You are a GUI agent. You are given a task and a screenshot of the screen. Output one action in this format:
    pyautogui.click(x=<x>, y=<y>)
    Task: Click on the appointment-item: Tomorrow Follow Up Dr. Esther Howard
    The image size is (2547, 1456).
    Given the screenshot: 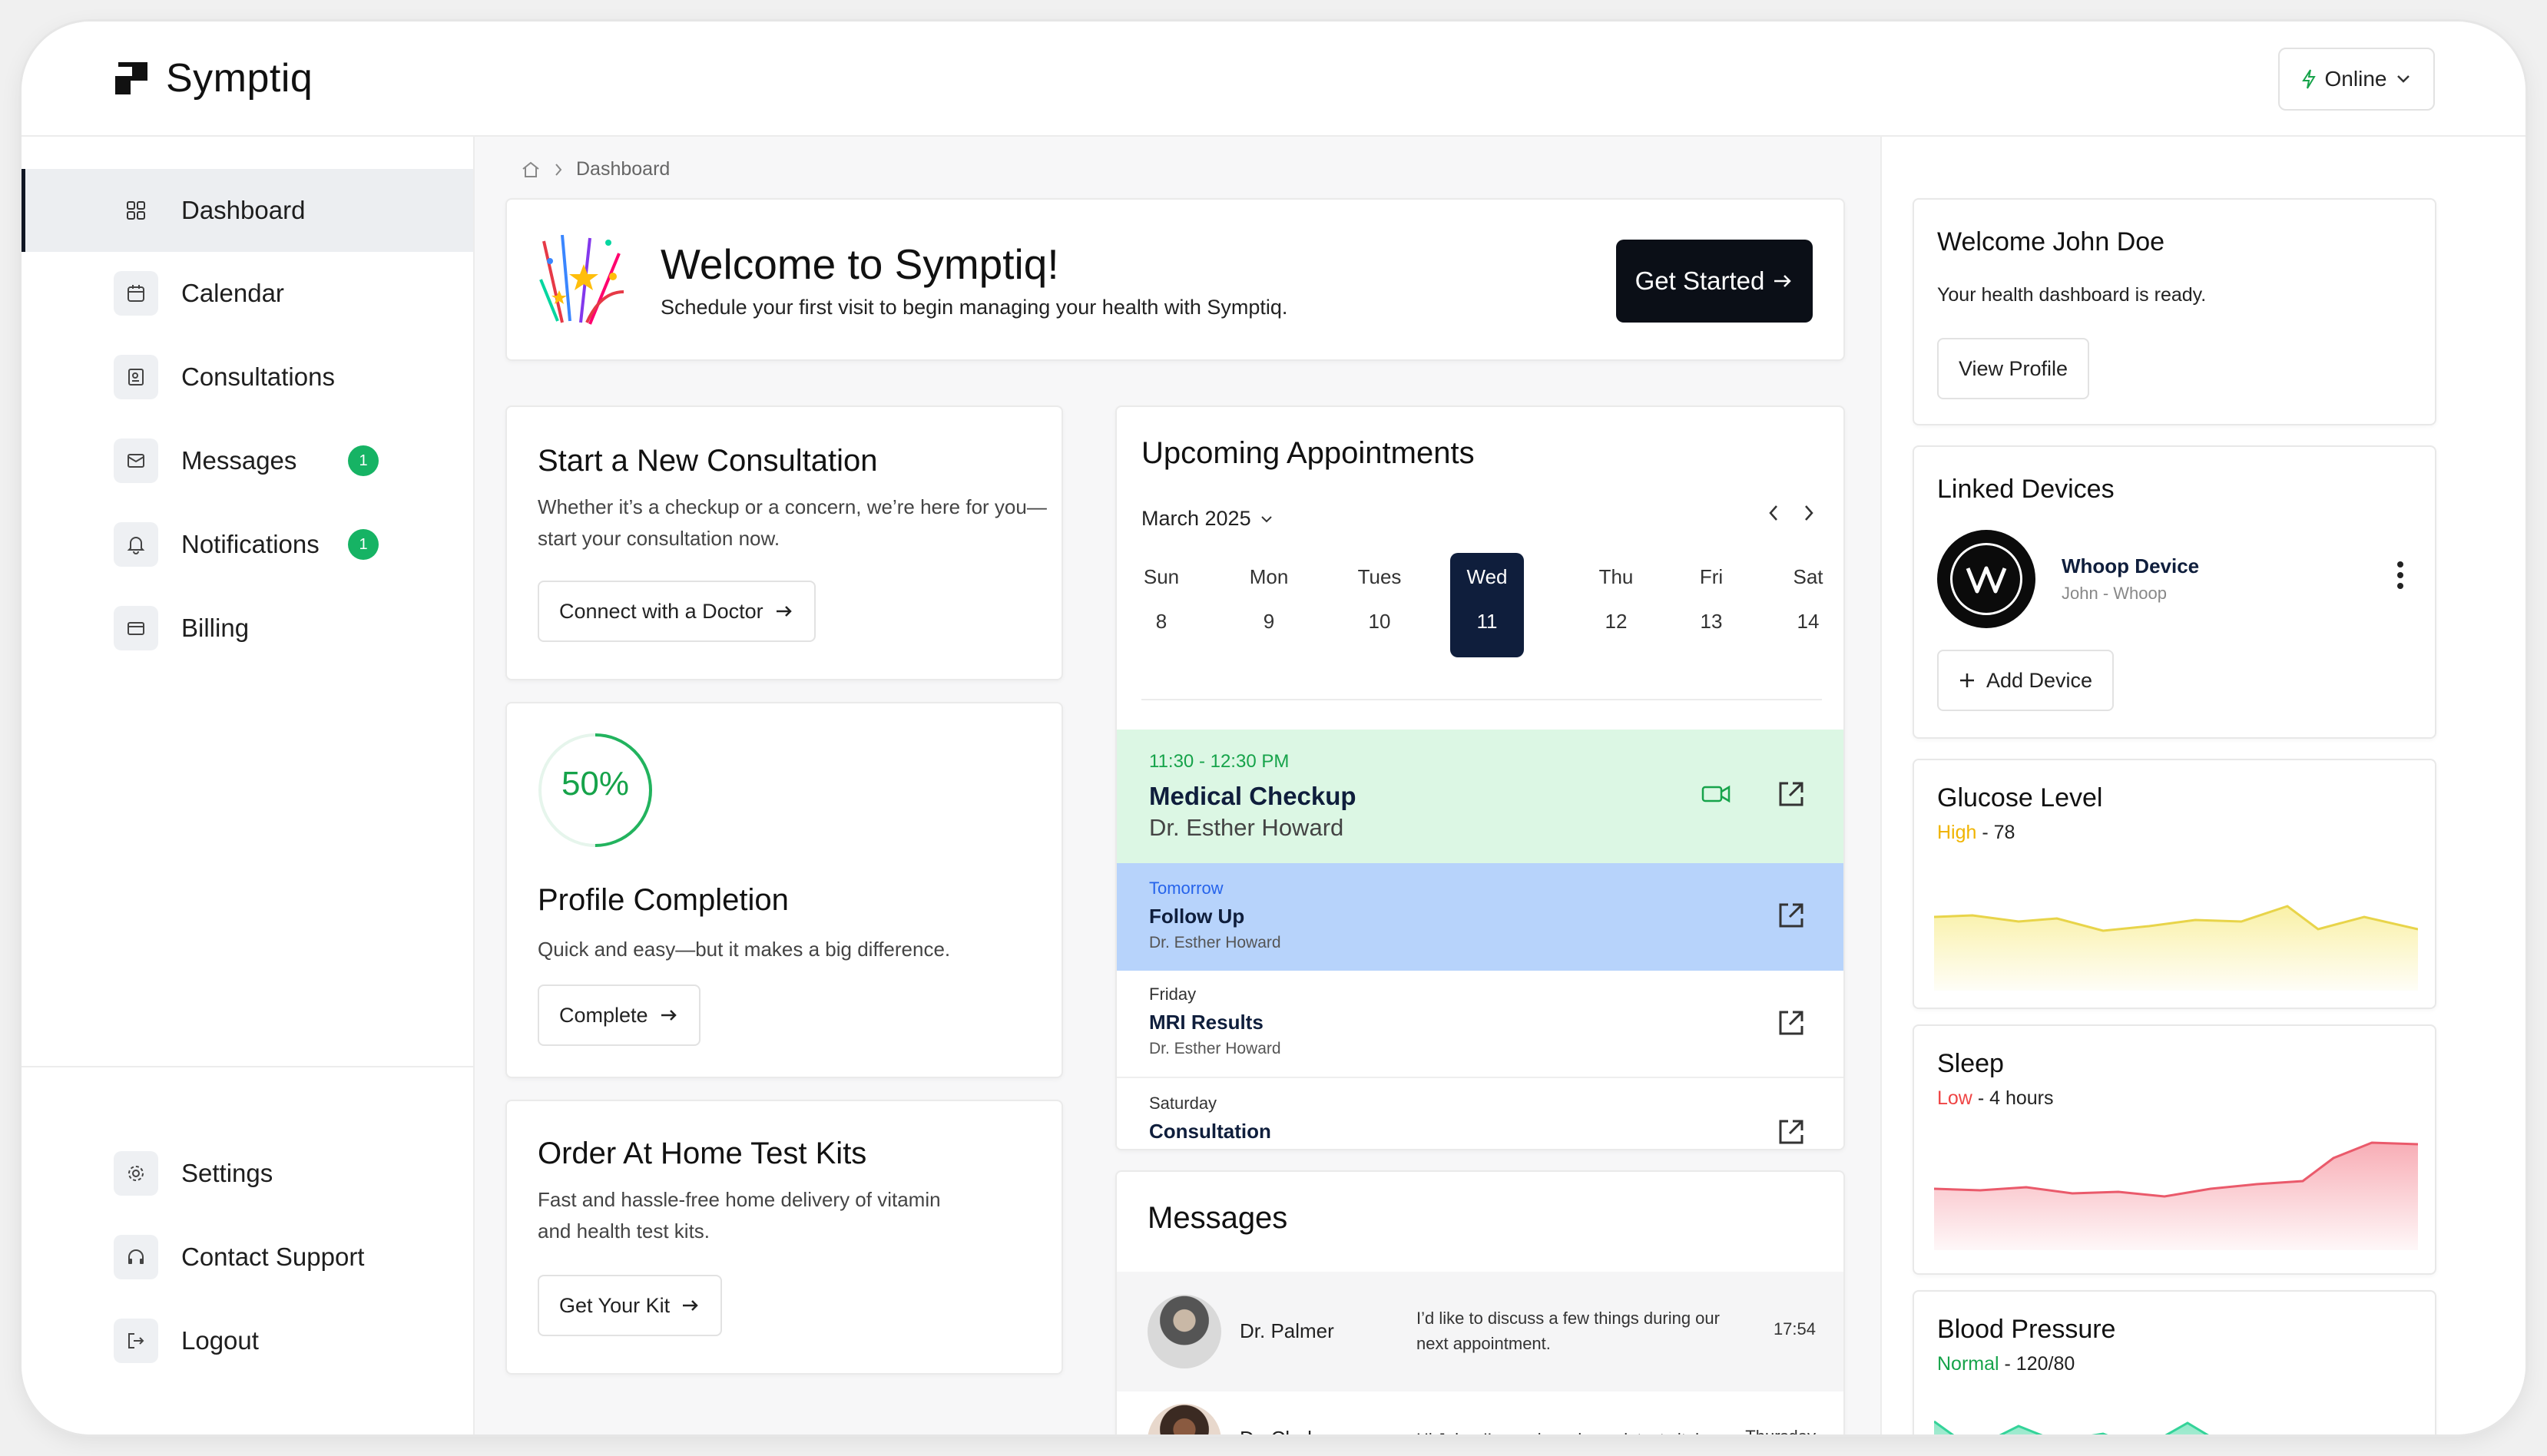 What is the action you would take?
    pyautogui.click(x=1480, y=917)
    